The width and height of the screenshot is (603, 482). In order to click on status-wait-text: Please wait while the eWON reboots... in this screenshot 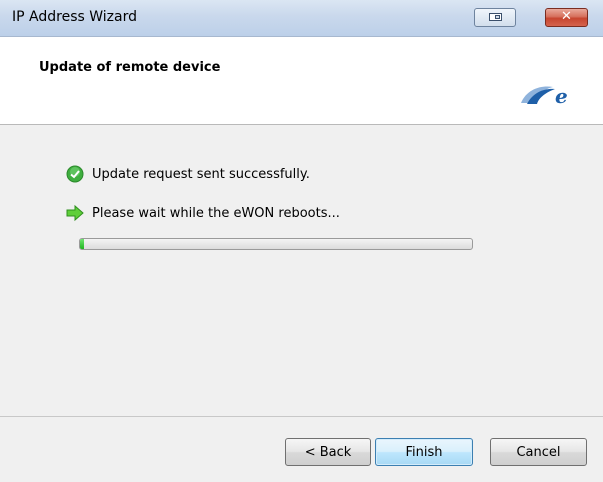, I will do `click(216, 213)`.